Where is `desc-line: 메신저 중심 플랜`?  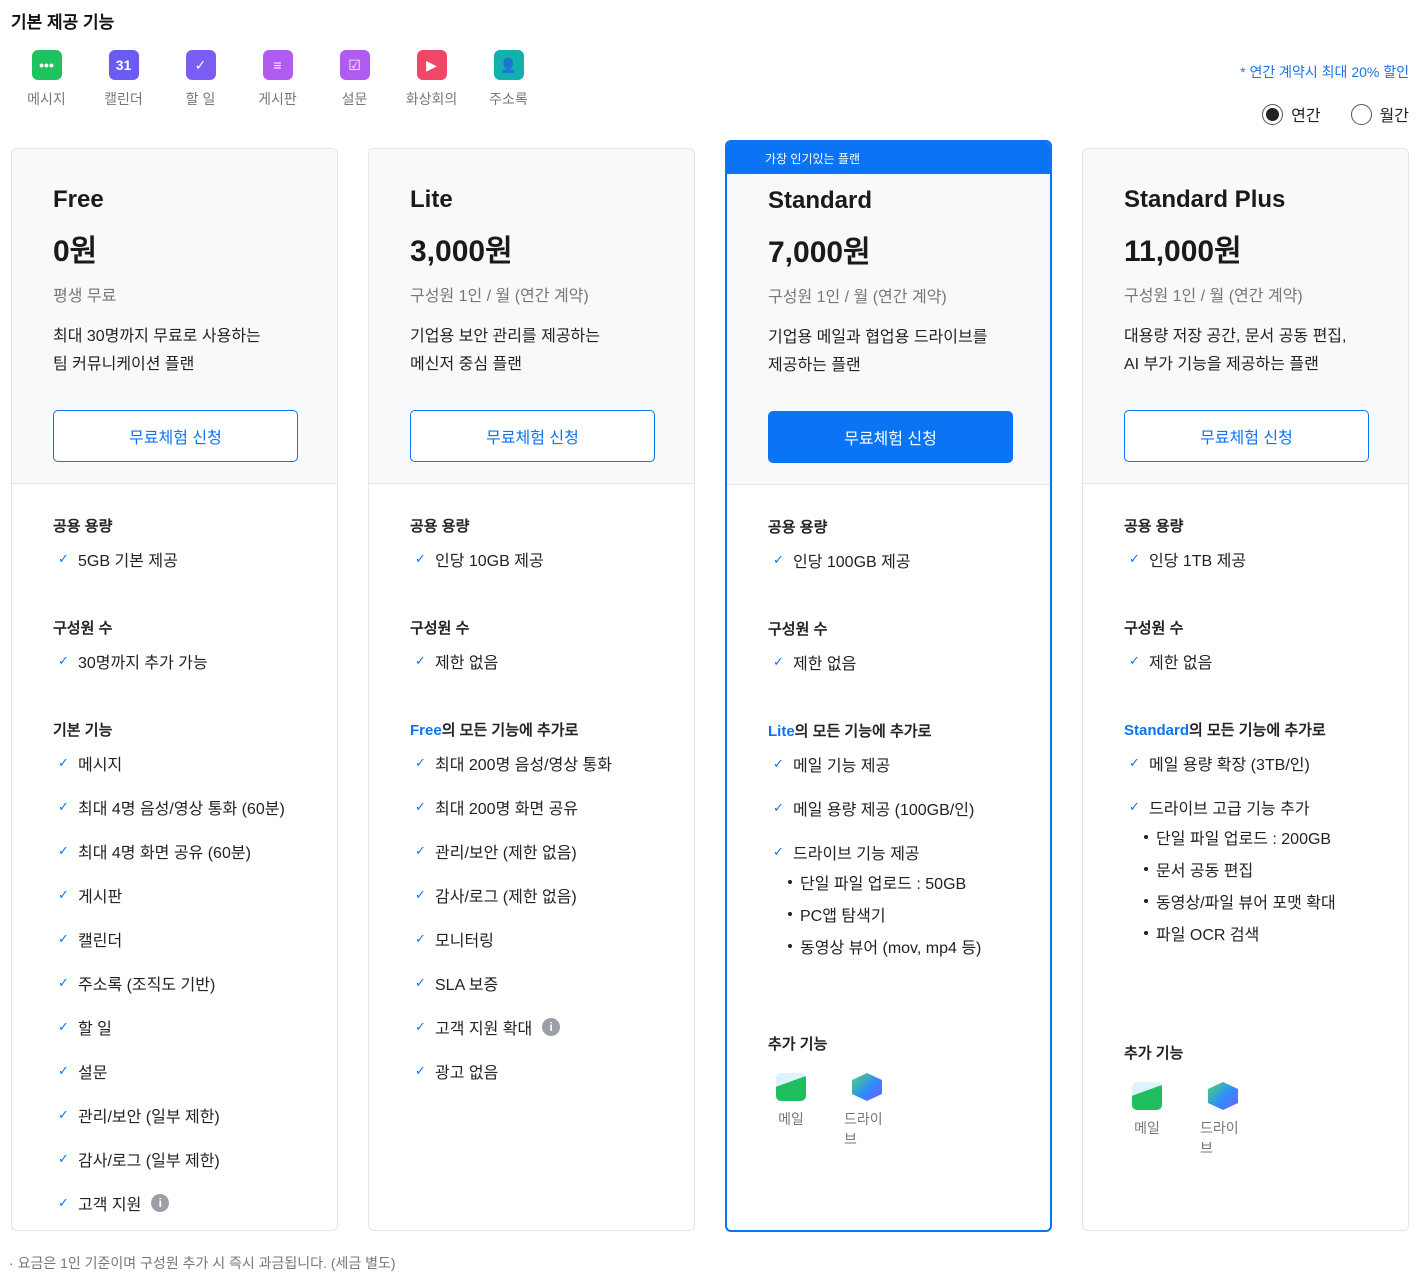
desc-line: 메신저 중심 플랜 is located at coordinates (466, 364).